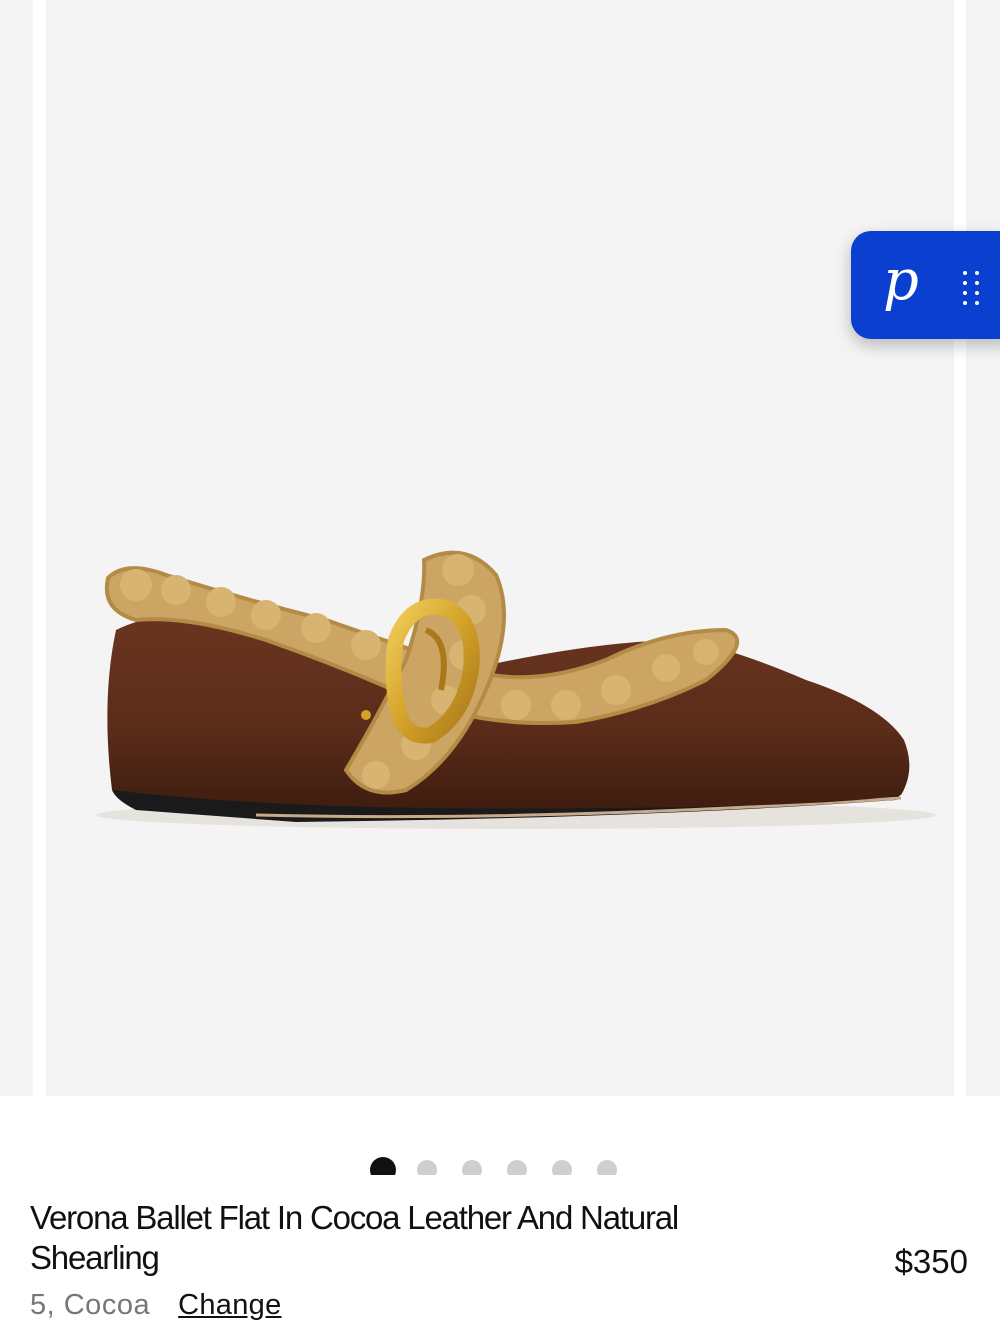  I want to click on floating-assistant-widget: p, so click(925, 285).